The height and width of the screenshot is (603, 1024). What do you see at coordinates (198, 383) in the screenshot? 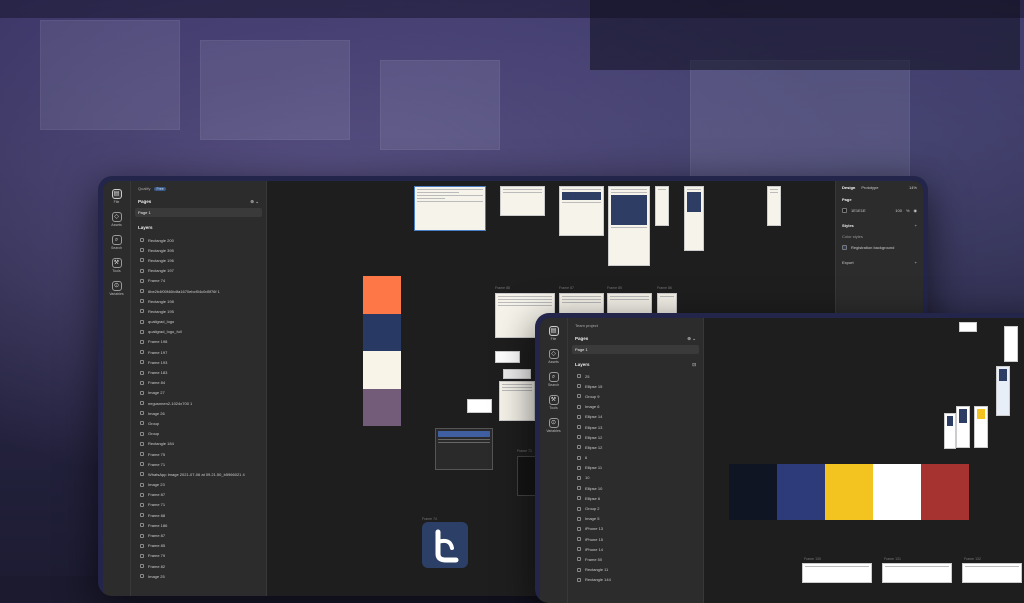
I see `layer-row: Frame 84` at bounding box center [198, 383].